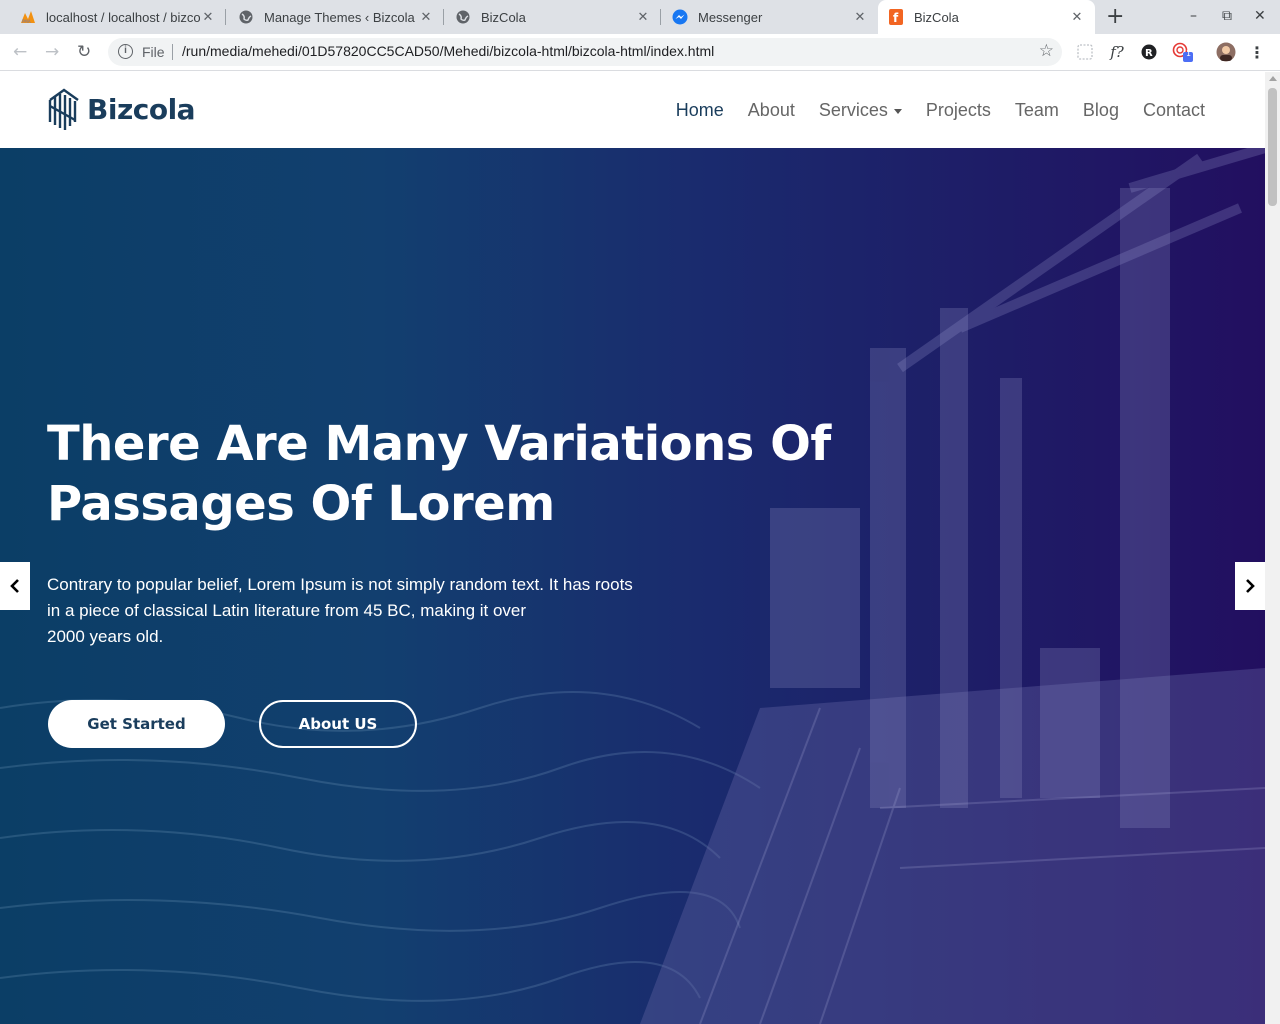  I want to click on browser-tab-phpmyadmin: PMA localhost / localhost / bizcol ✕, so click(118, 17).